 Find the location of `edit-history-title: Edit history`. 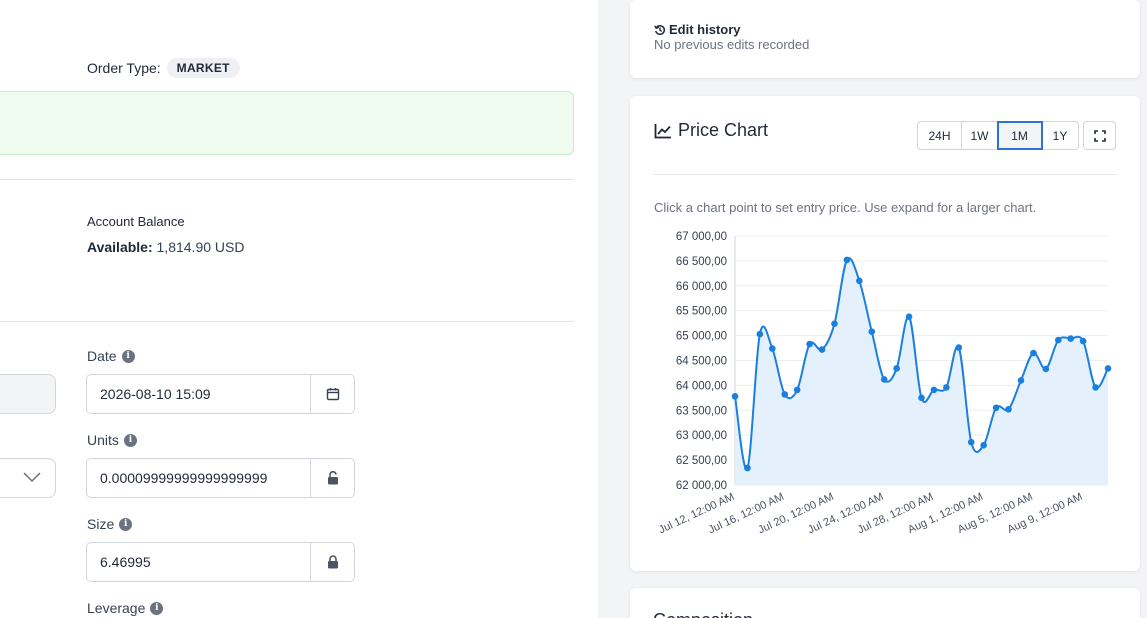

edit-history-title: Edit history is located at coordinates (697, 29).